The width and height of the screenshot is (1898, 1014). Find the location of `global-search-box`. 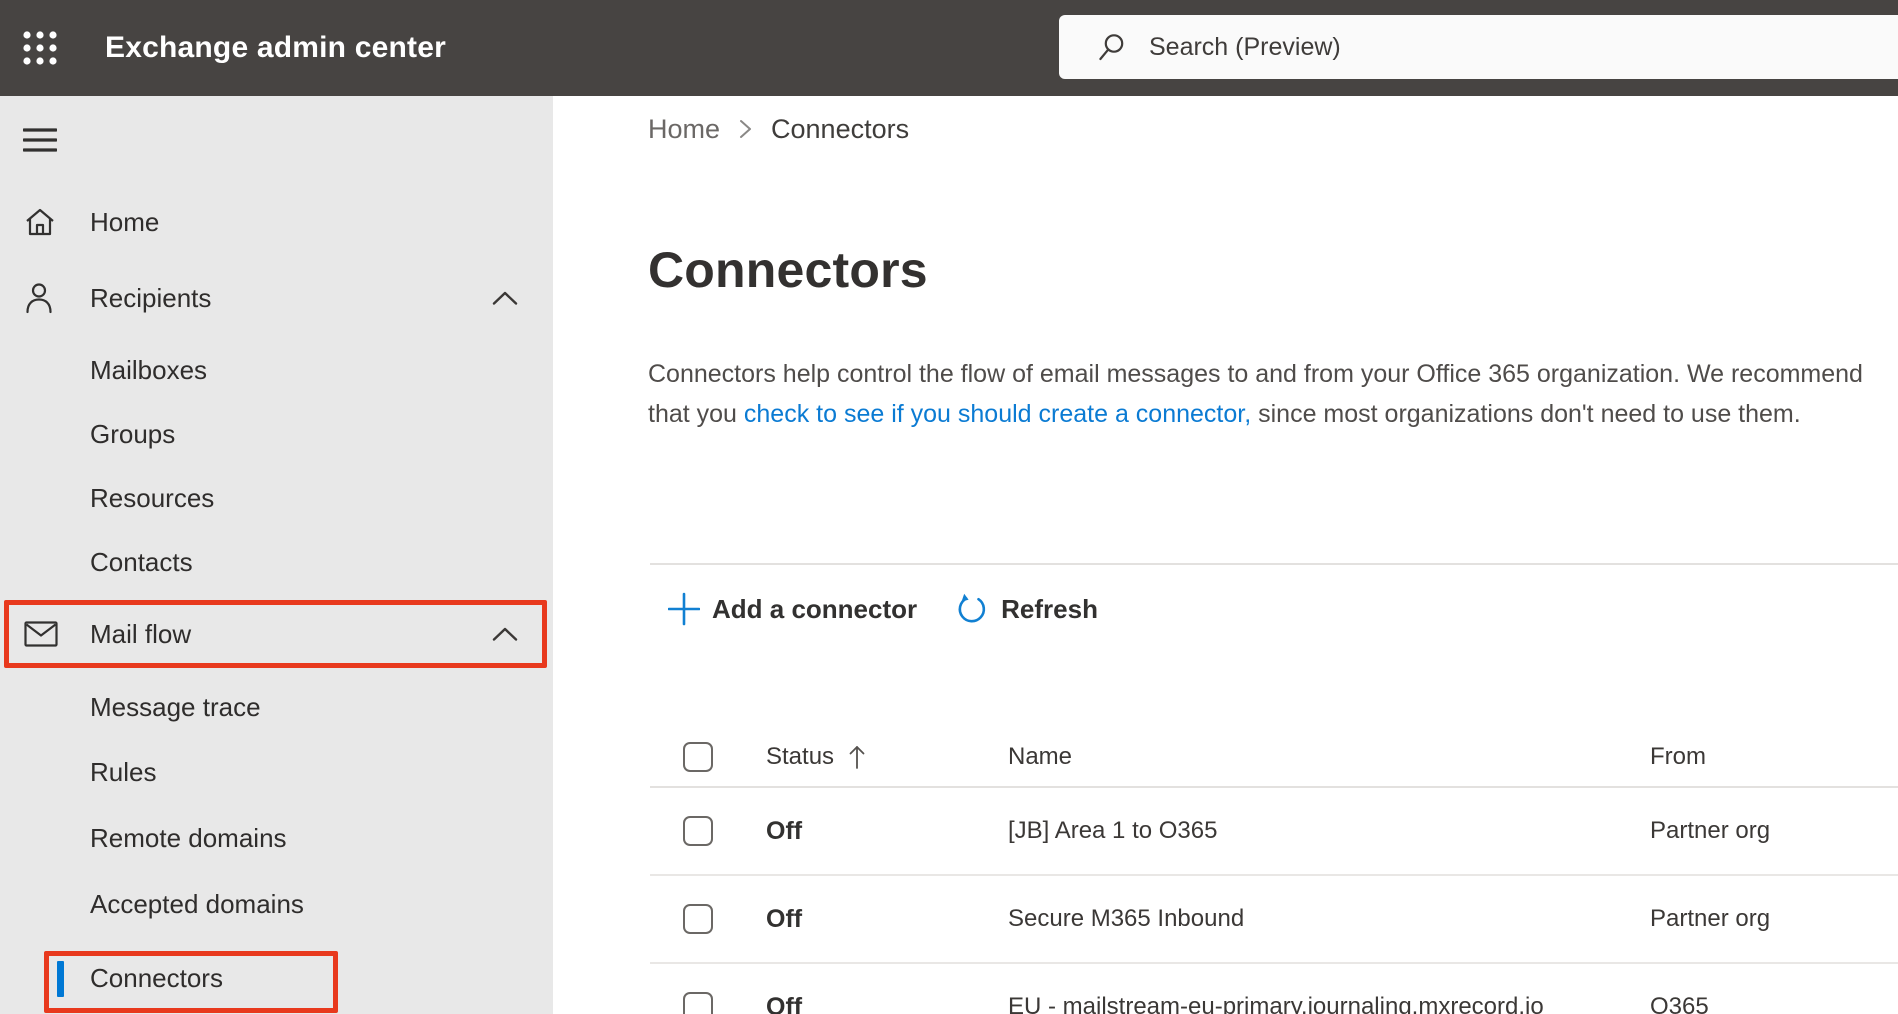

global-search-box is located at coordinates (1478, 47).